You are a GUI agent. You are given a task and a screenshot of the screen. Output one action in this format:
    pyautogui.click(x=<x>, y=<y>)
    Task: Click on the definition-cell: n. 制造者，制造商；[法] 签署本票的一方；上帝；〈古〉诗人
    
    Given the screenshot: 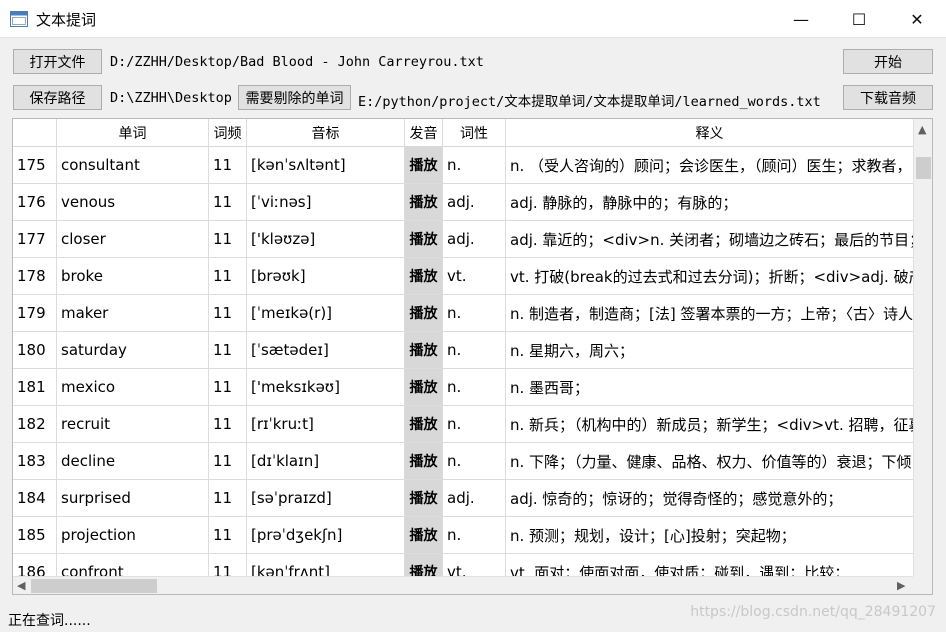 What is the action you would take?
    pyautogui.click(x=709, y=313)
    